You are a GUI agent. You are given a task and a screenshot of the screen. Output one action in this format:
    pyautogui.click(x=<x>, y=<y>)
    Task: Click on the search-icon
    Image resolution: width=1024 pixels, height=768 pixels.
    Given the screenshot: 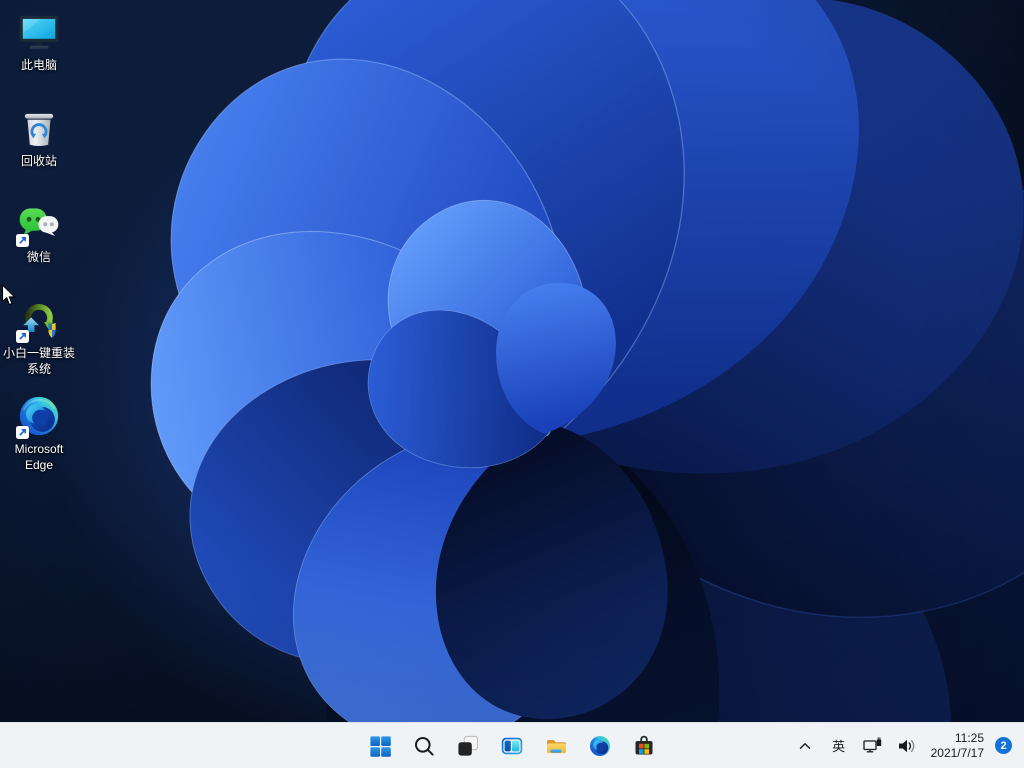 What is the action you would take?
    pyautogui.click(x=424, y=746)
    